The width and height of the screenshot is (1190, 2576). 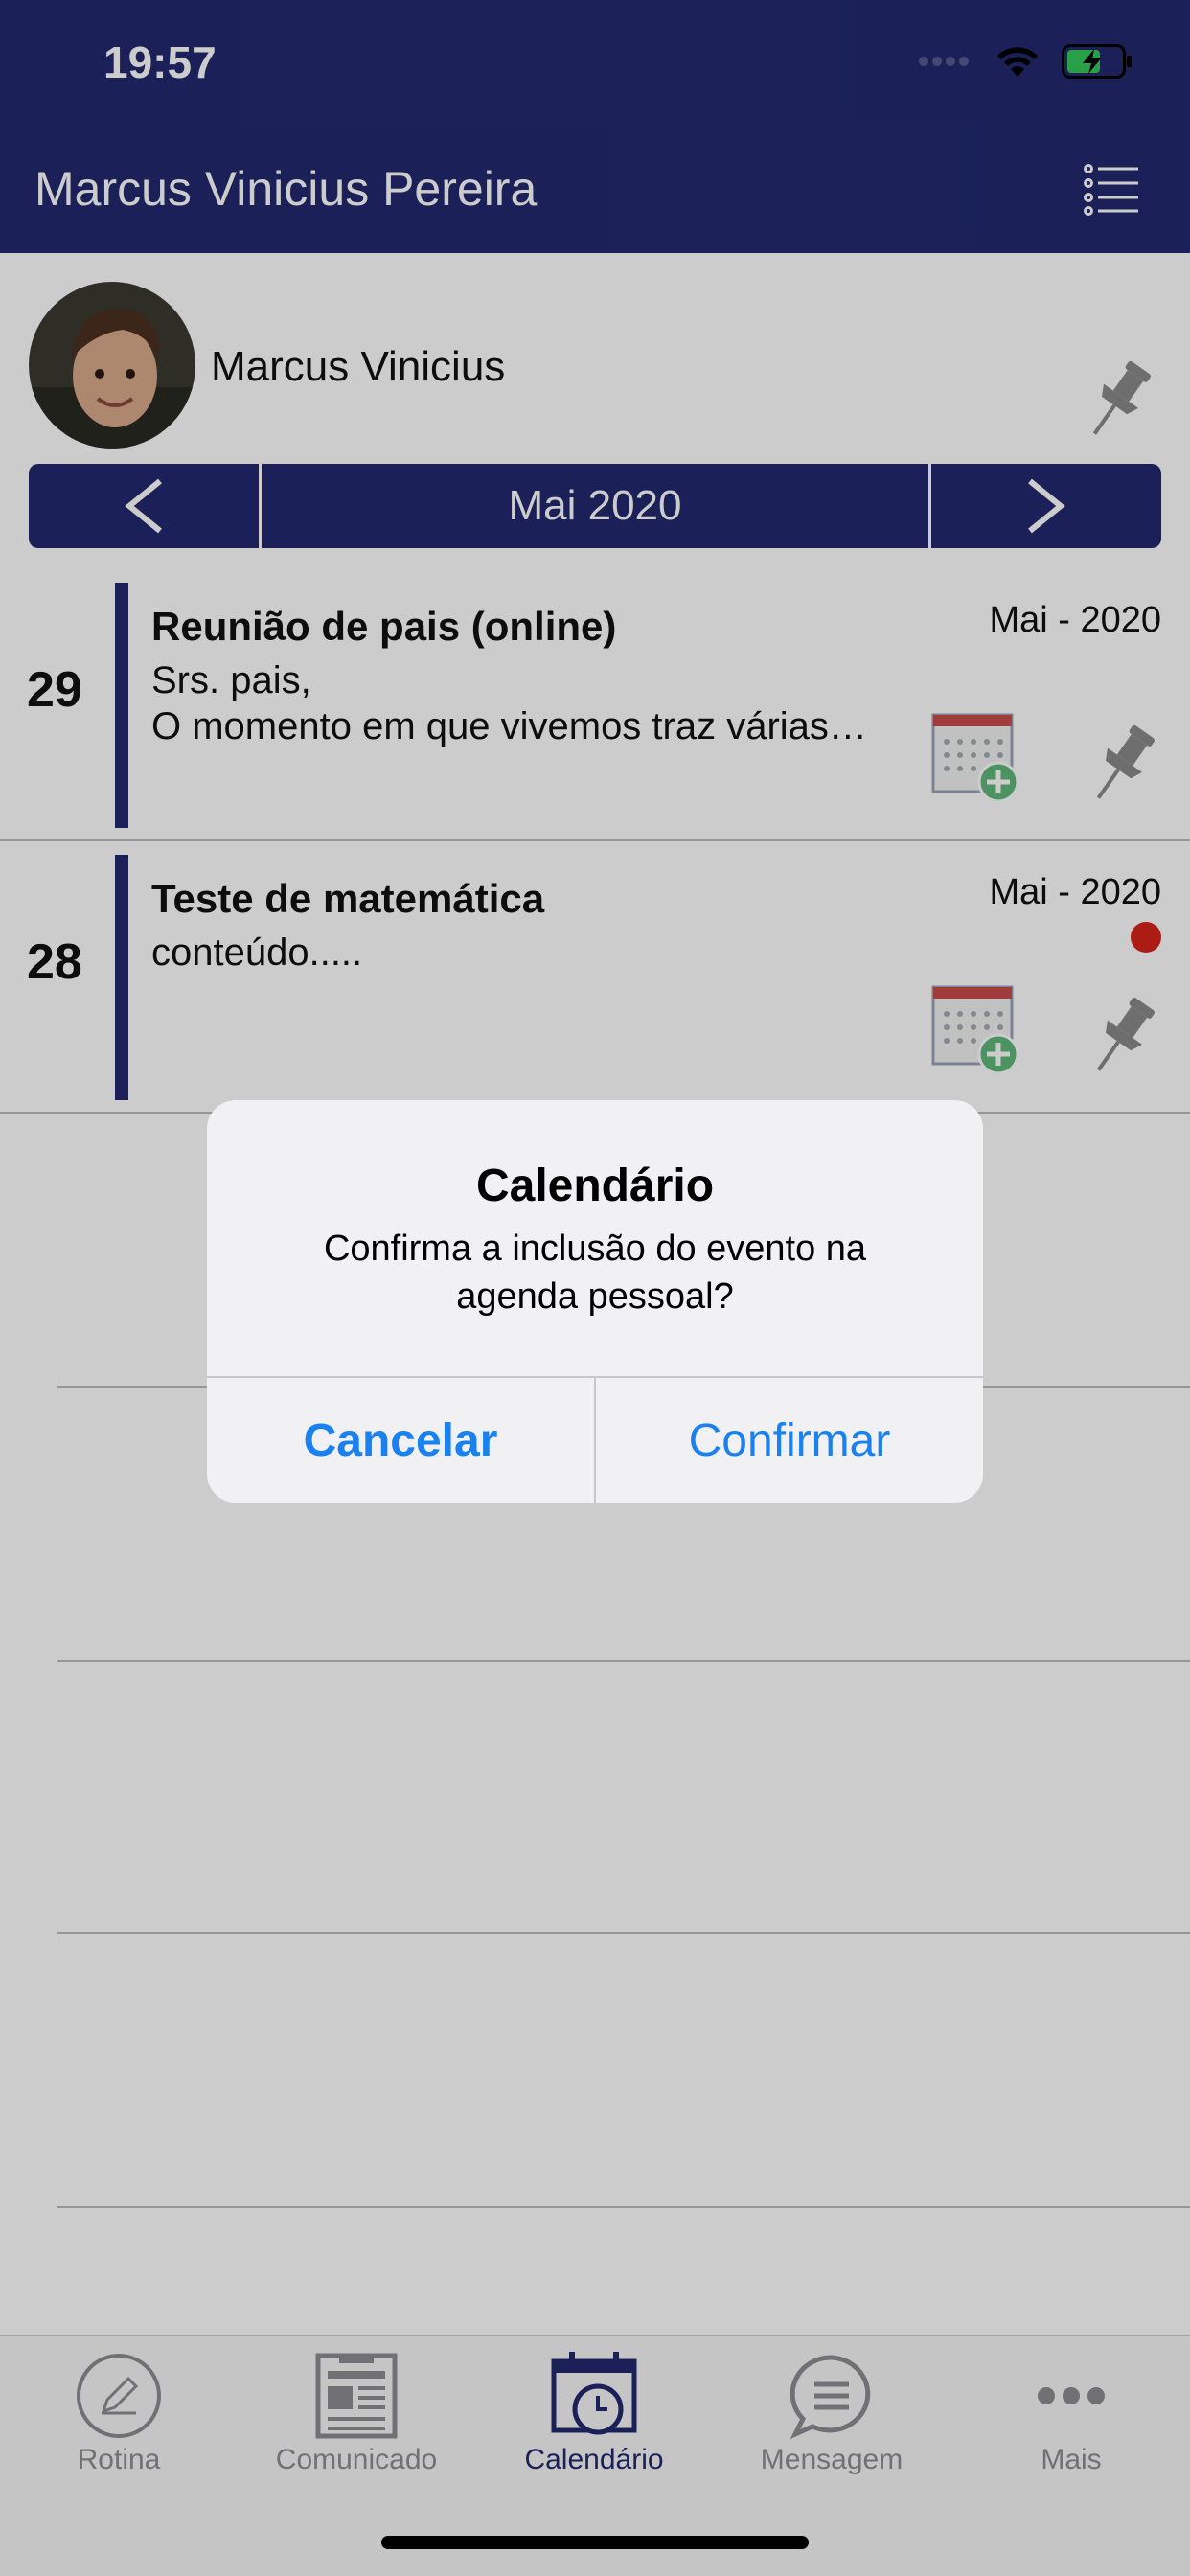 I want to click on confirm-button: Confirmar, so click(x=790, y=1440).